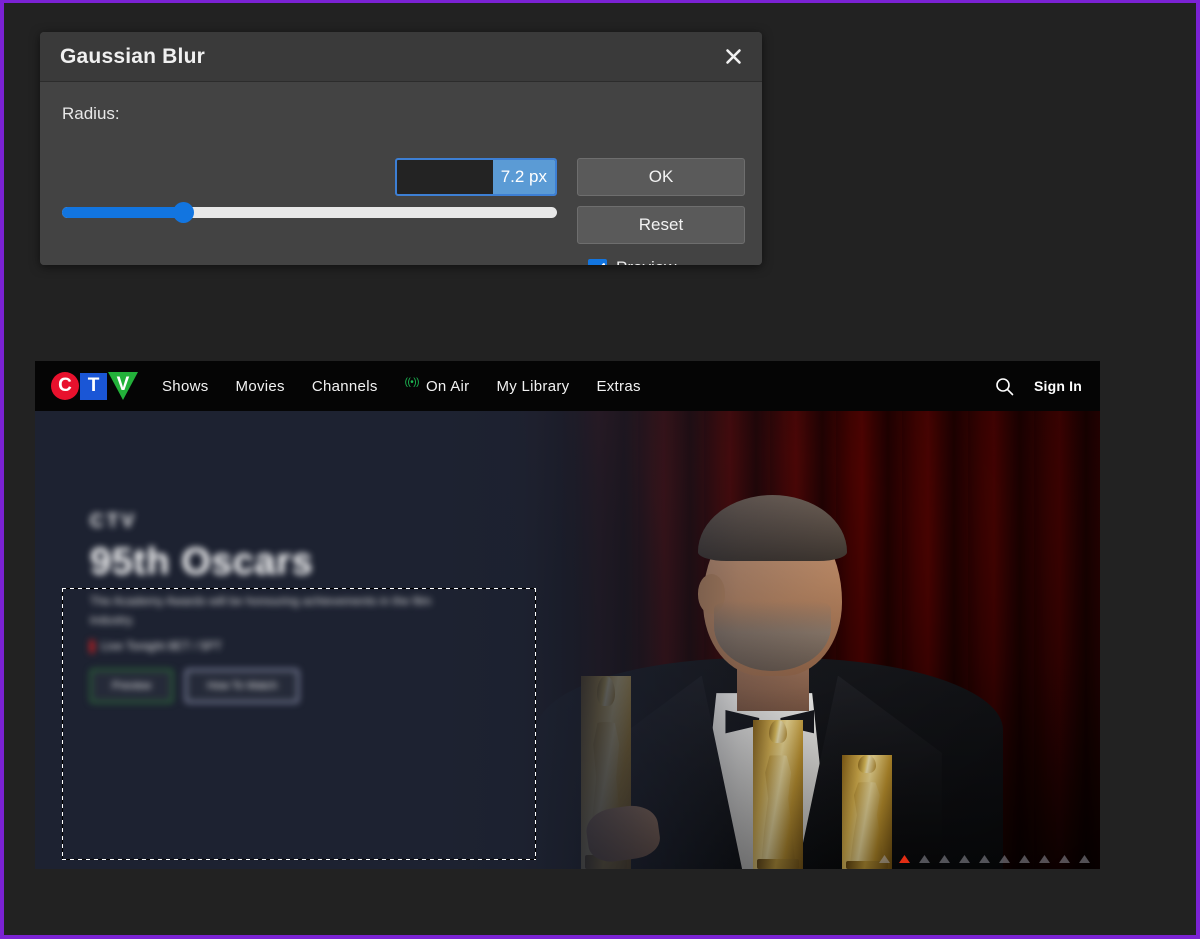 The image size is (1200, 939). I want to click on logo-c-circle: C, so click(65, 386).